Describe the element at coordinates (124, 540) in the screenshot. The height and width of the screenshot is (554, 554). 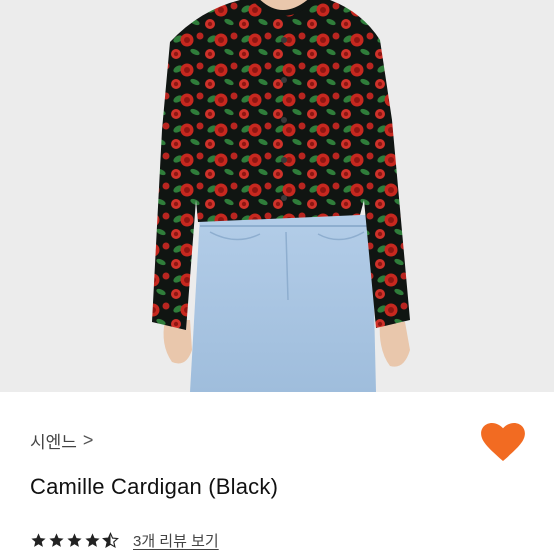
I see `rating-row: 3개 리뷰 보기` at that location.